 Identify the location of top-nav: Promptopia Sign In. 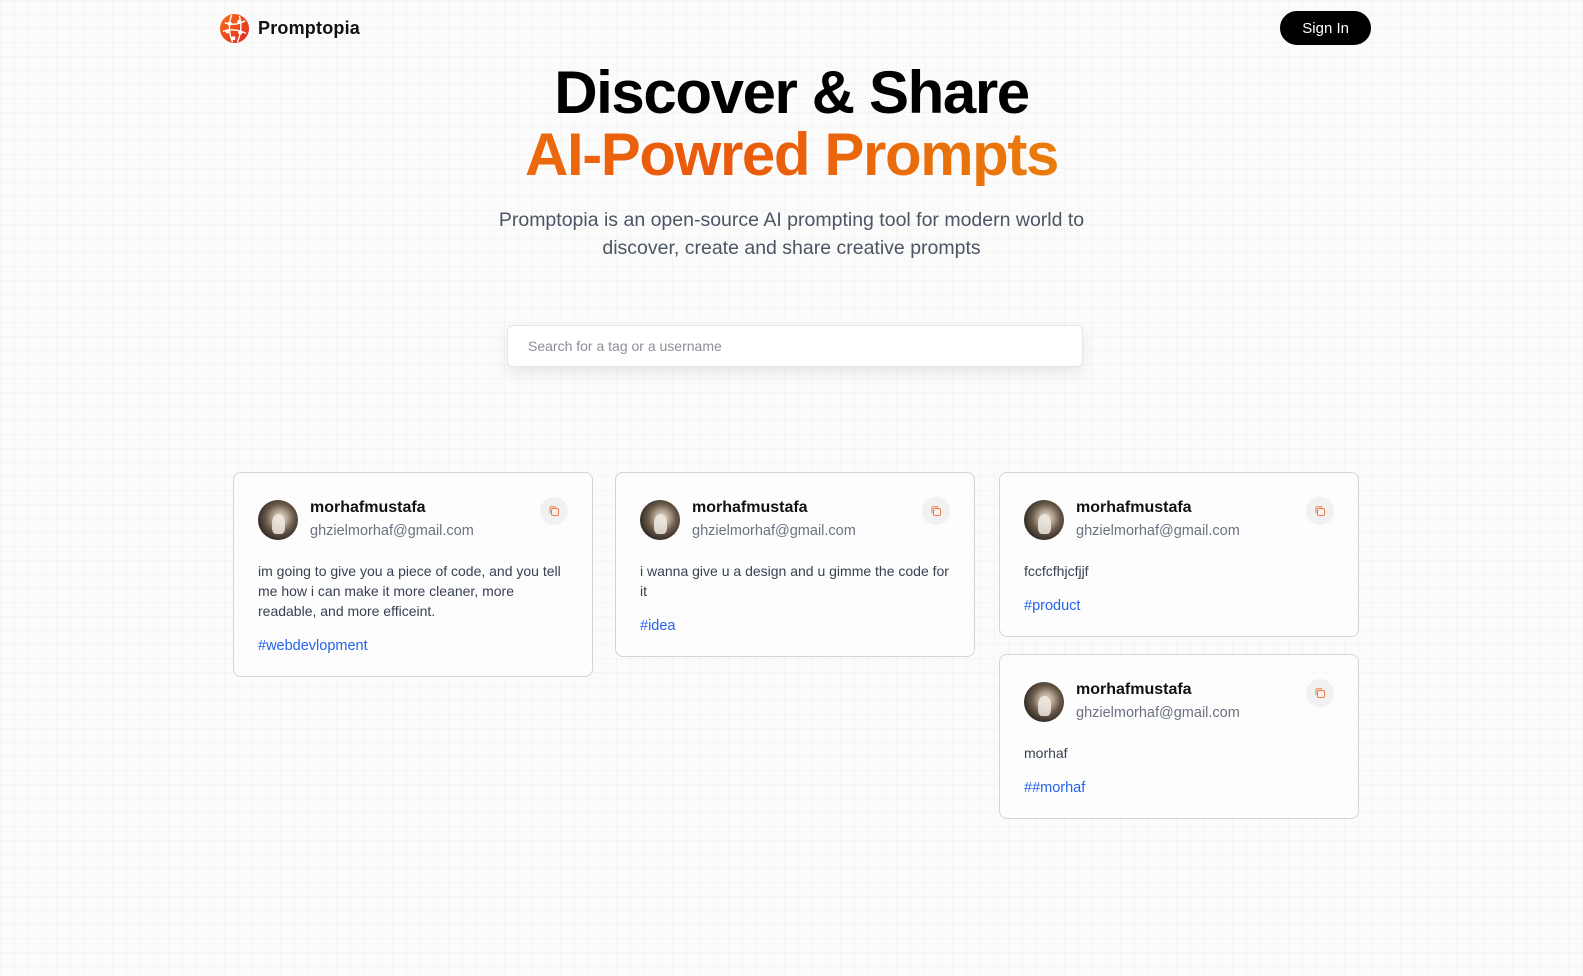
(795, 28).